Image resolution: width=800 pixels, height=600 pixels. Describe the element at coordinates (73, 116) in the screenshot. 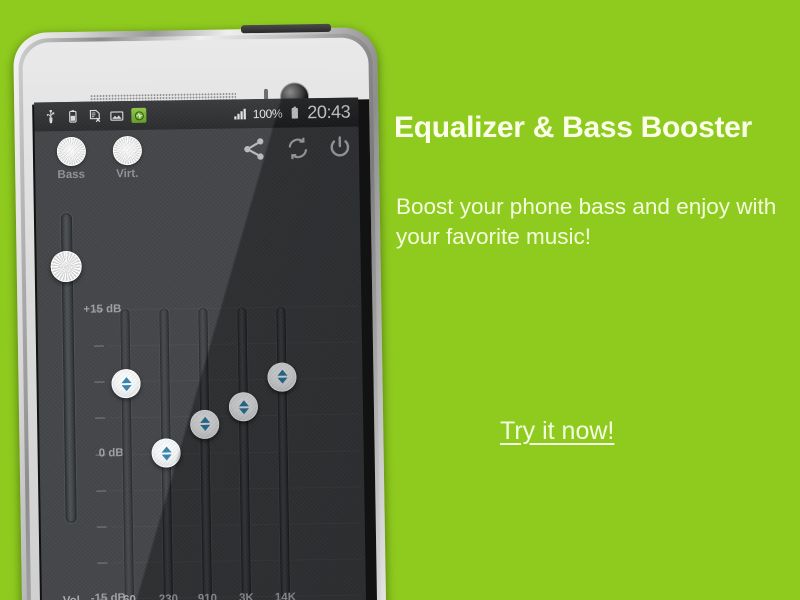

I see `battery-saver-icon` at that location.